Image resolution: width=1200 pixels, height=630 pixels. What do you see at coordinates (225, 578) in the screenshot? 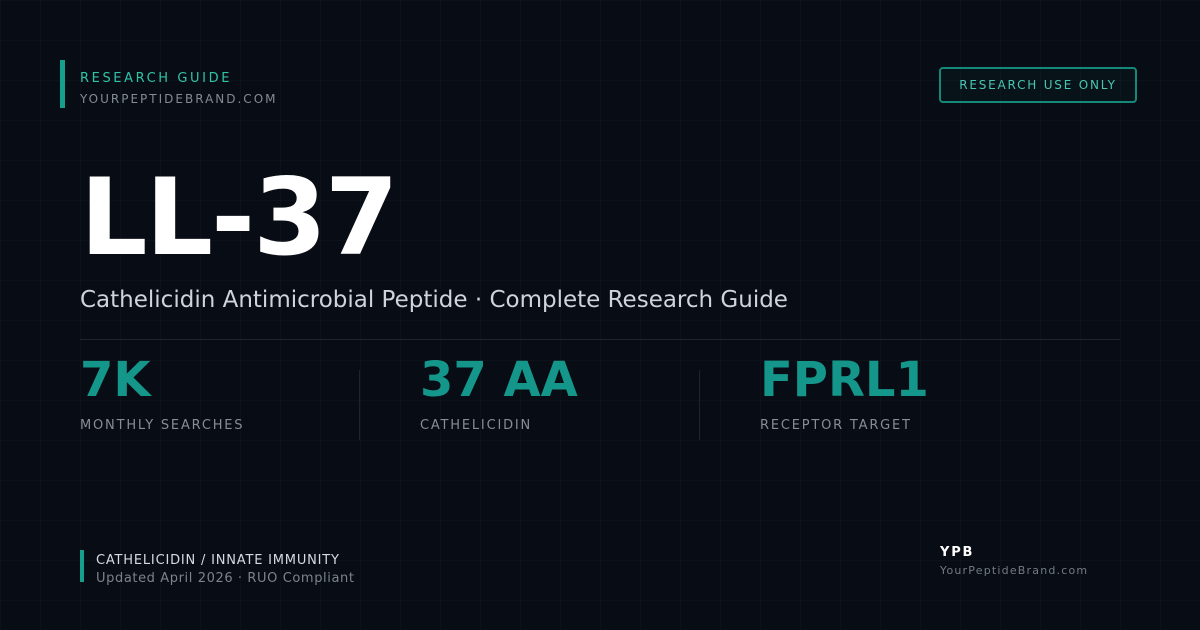
I see `footer-updated: Updated April 2026 · RUO Compliant` at bounding box center [225, 578].